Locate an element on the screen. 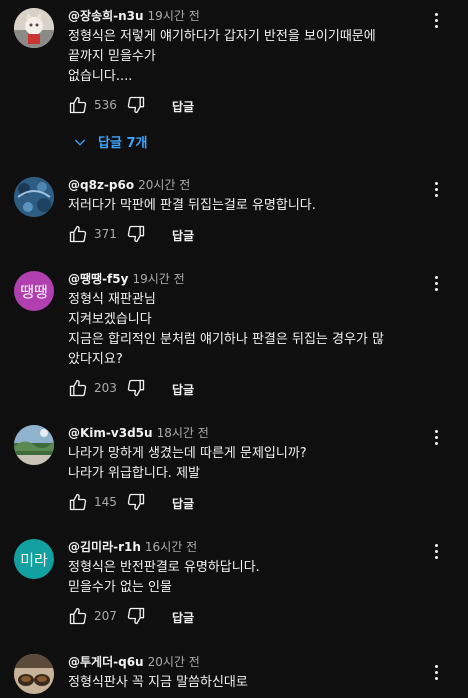 Image resolution: width=468 pixels, height=698 pixels. comment-line: 았다지요? is located at coordinates (95, 359).